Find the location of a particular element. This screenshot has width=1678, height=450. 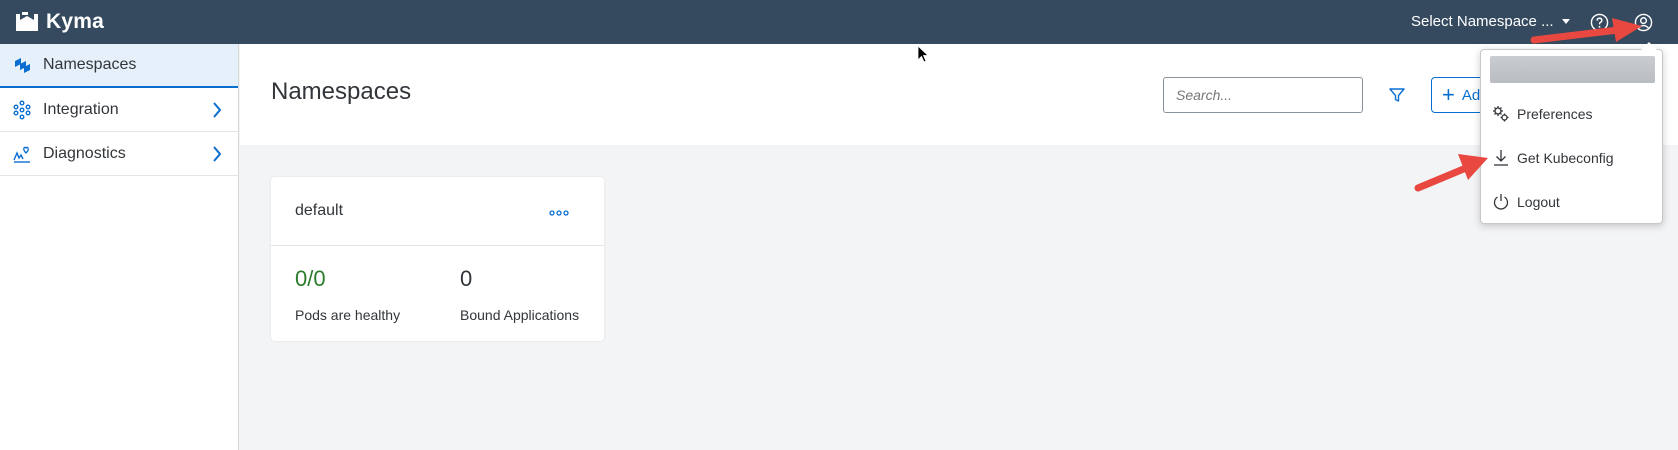

filter-icon is located at coordinates (1397, 95).